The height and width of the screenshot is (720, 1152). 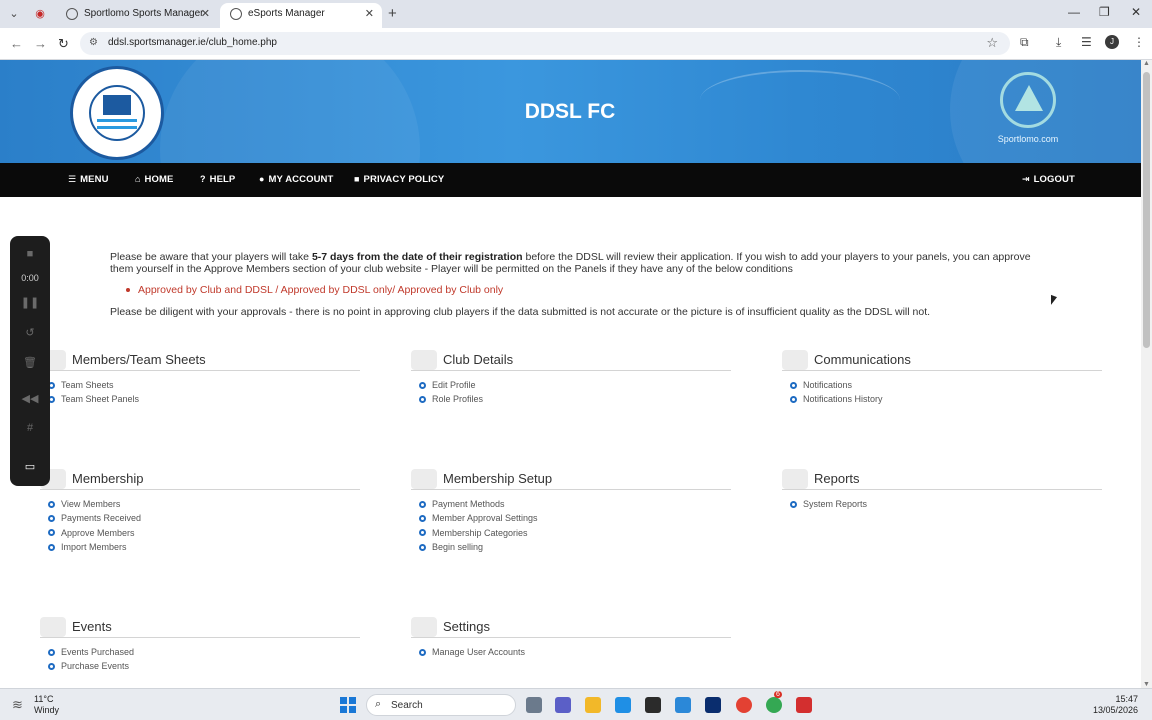 I want to click on photoshop-icon, so click(x=713, y=705).